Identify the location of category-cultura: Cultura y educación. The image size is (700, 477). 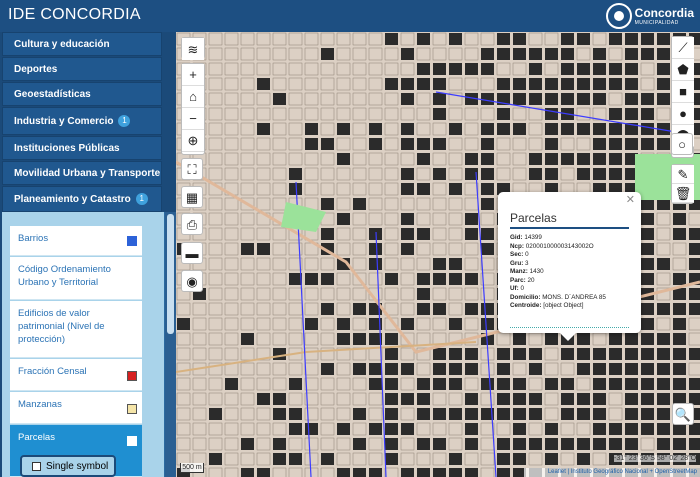
(82, 44).